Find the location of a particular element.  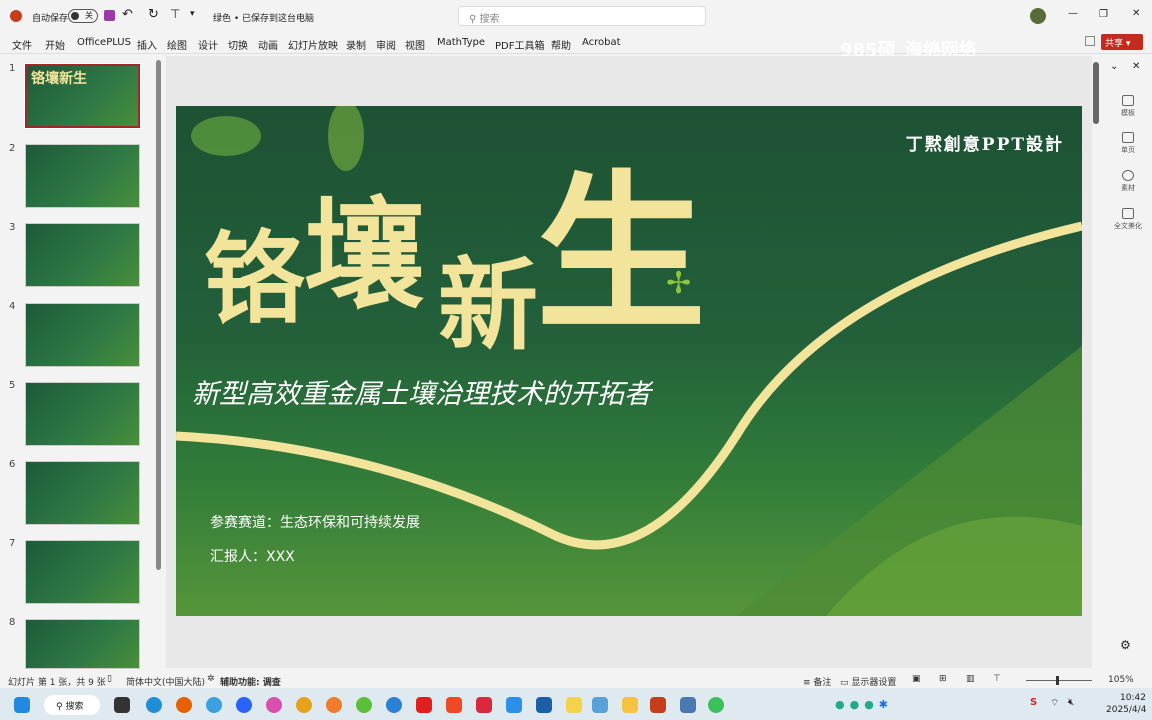

tab-review: 审阅 is located at coordinates (386, 44).